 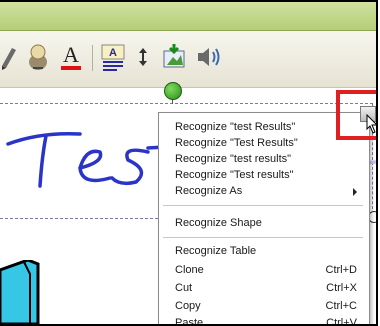 What do you see at coordinates (264, 270) in the screenshot?
I see `menu-item-clone: Clone Ctrl+D` at bounding box center [264, 270].